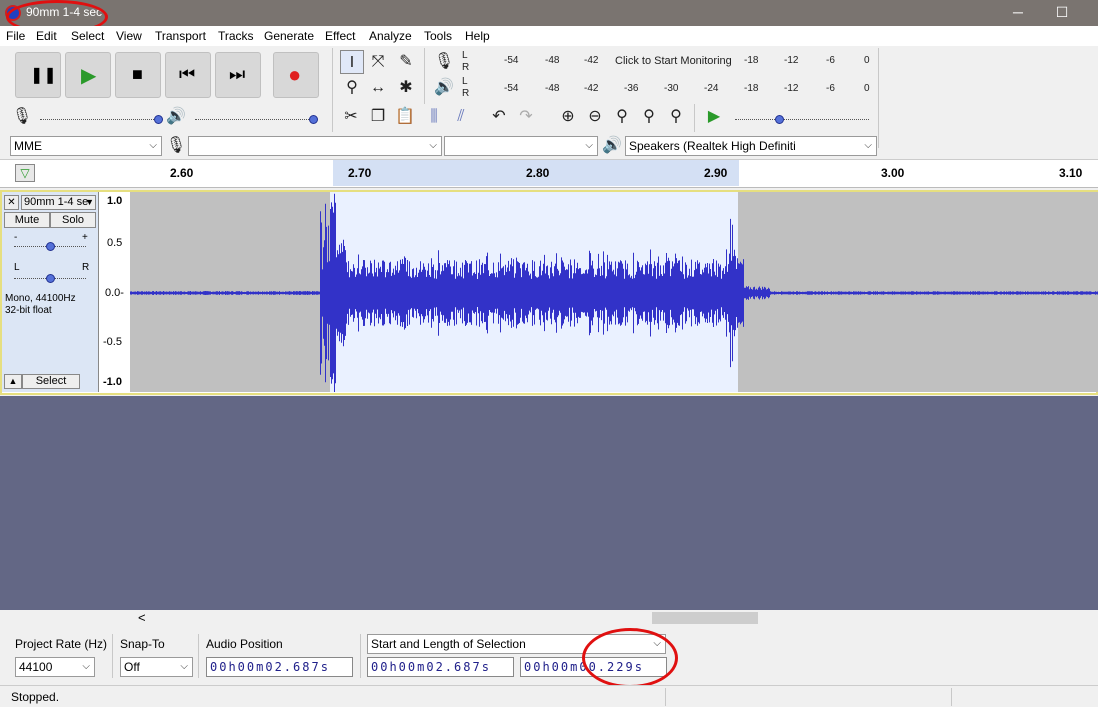  I want to click on amplitude-label: 0.5, so click(115, 243).